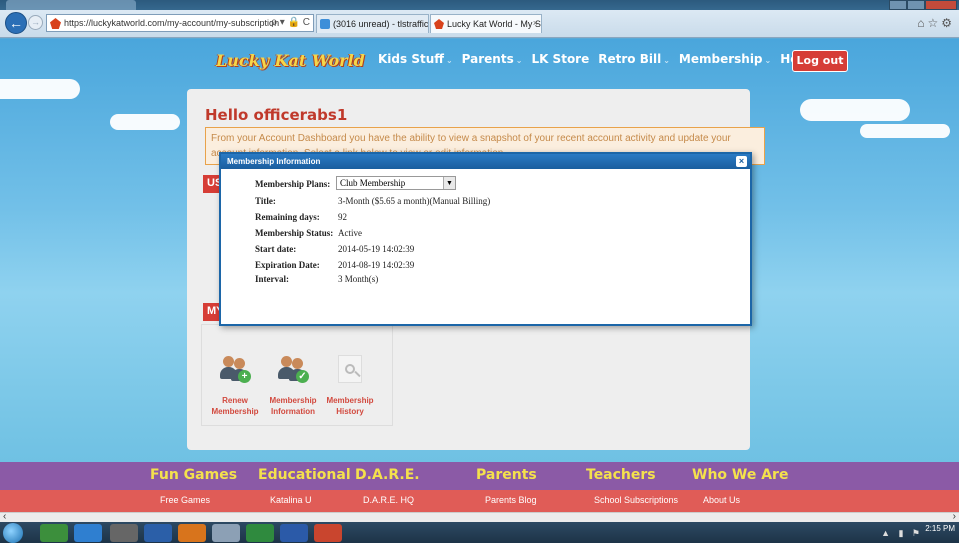 Image resolution: width=959 pixels, height=543 pixels. What do you see at coordinates (293, 369) in the screenshot?
I see `membership-info-users-icon: ✓` at bounding box center [293, 369].